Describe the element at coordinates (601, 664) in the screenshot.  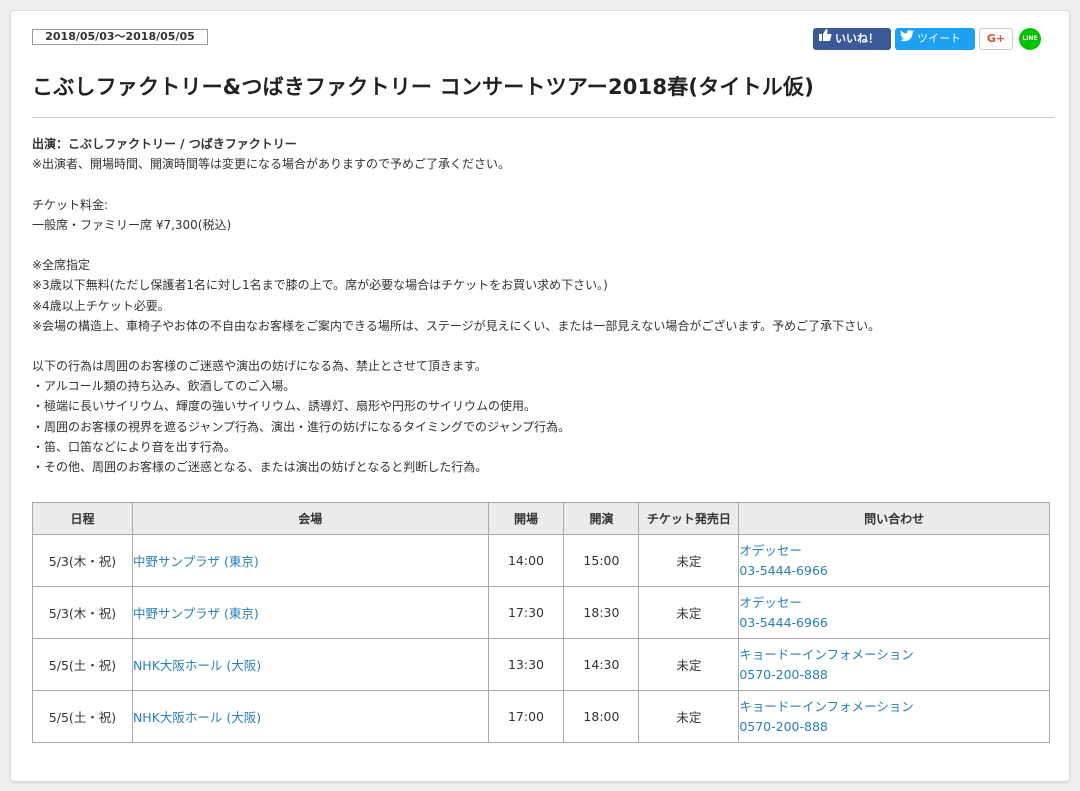
I see `row-start: 14:30` at that location.